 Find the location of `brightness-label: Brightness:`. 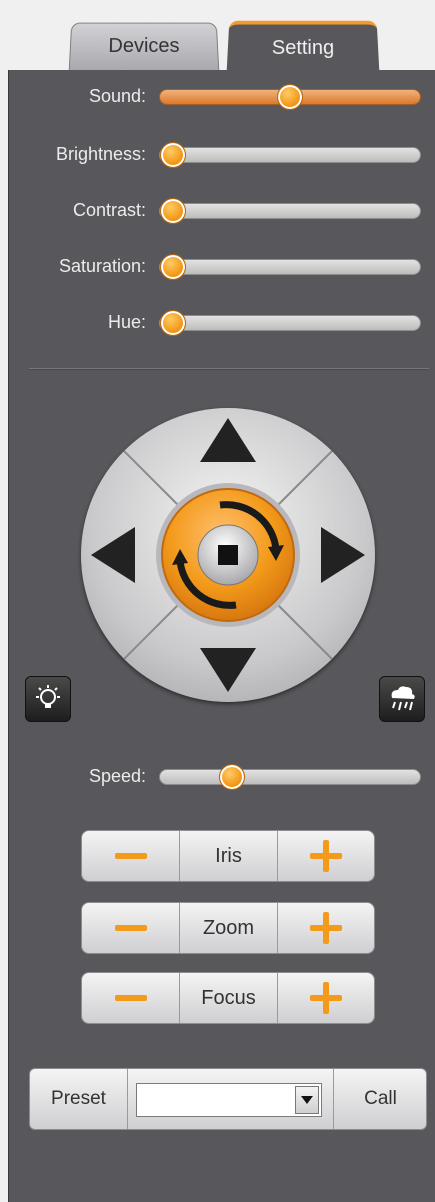

brightness-label: Brightness: is located at coordinates (100, 154).